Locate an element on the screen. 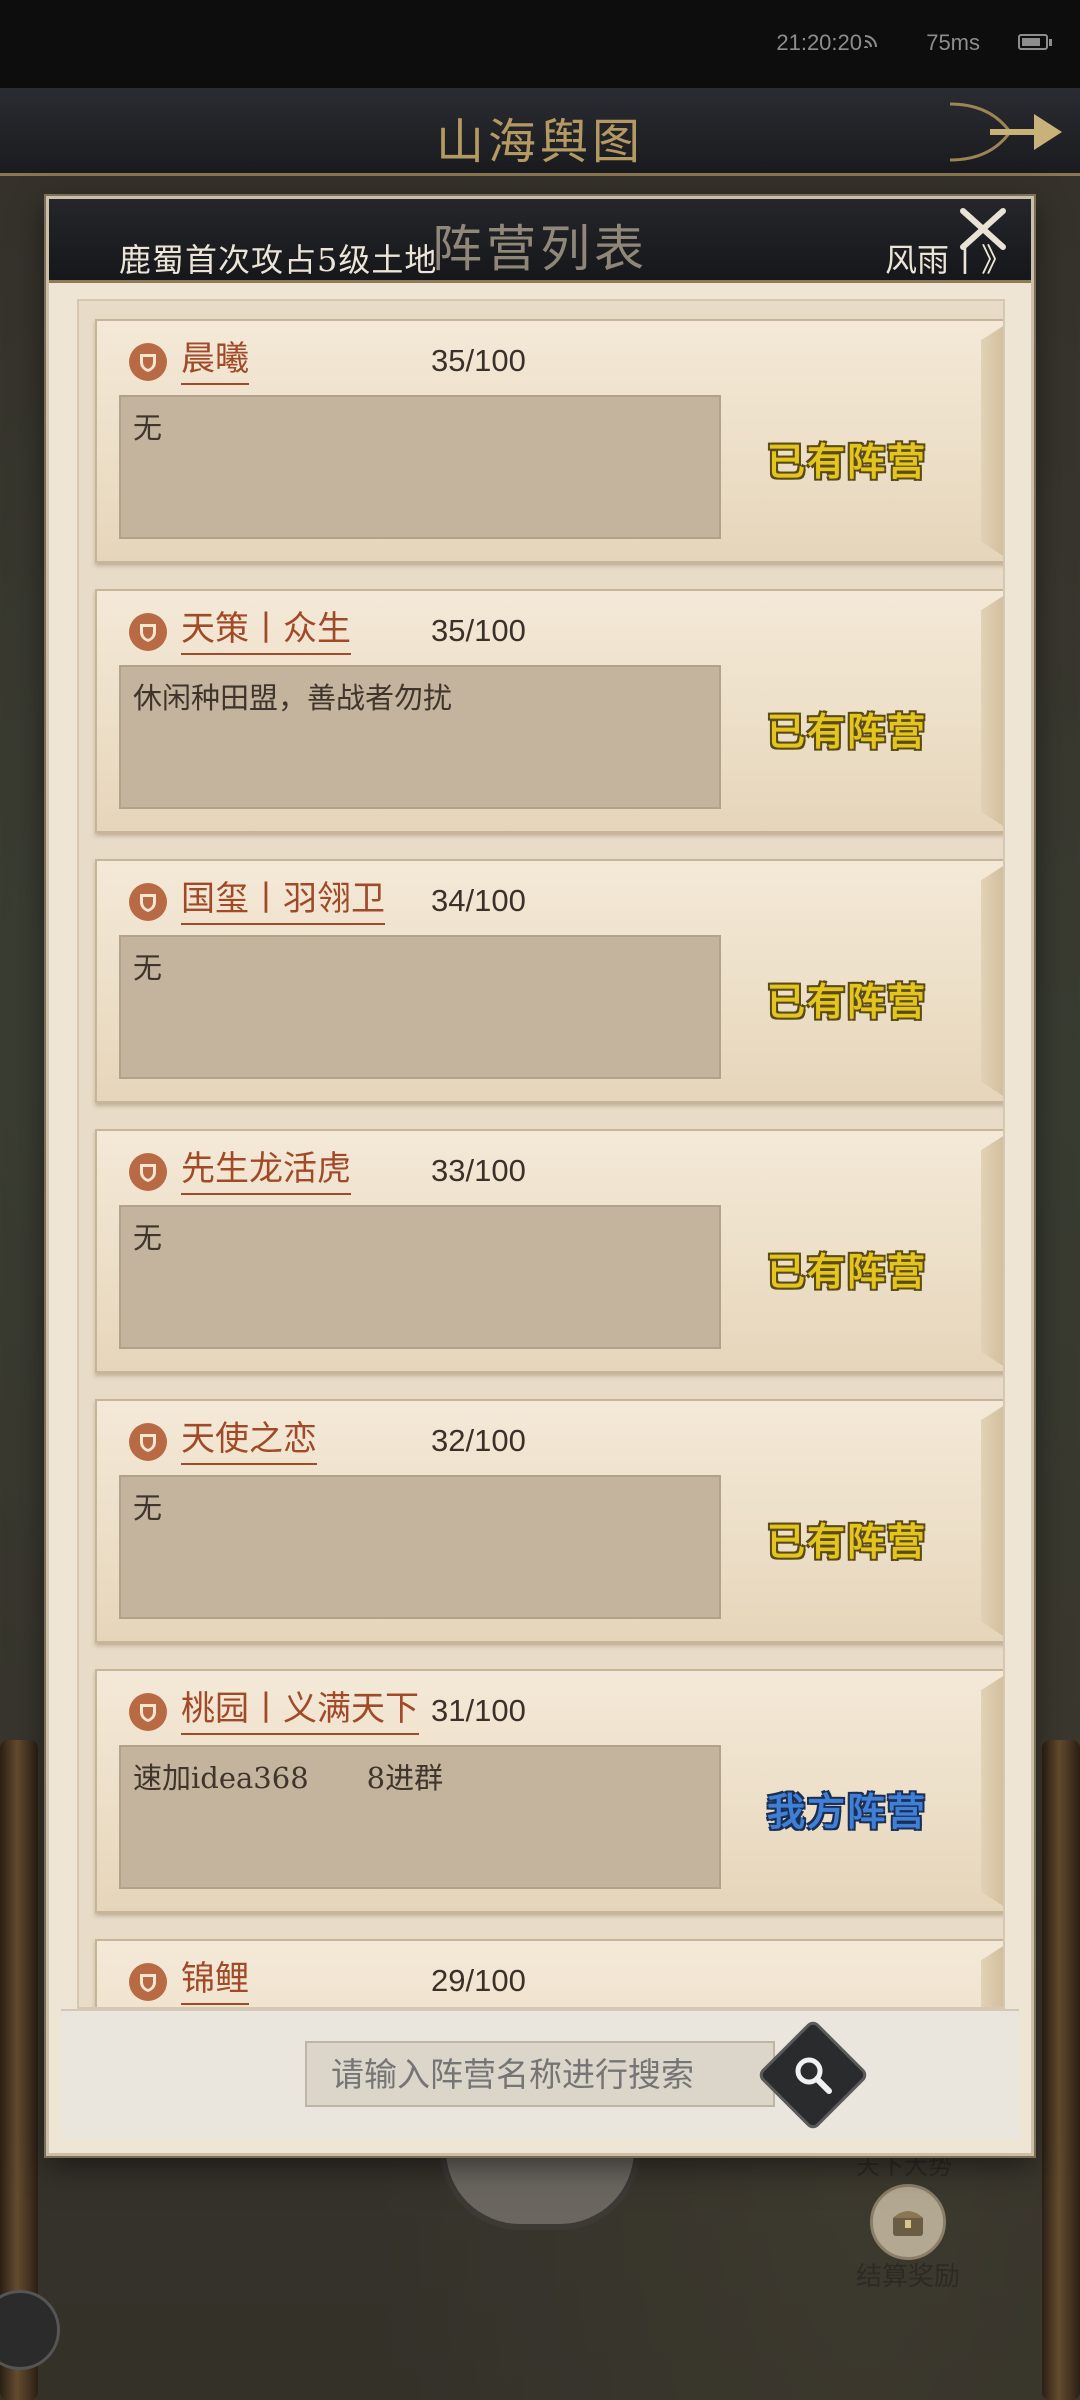  camp-member-count: 33/100 is located at coordinates (478, 1170).